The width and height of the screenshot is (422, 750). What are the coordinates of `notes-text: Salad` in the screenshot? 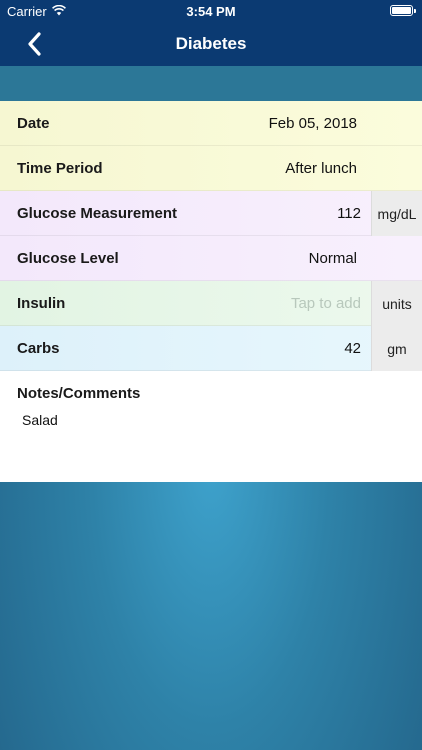 It's located at (40, 420).